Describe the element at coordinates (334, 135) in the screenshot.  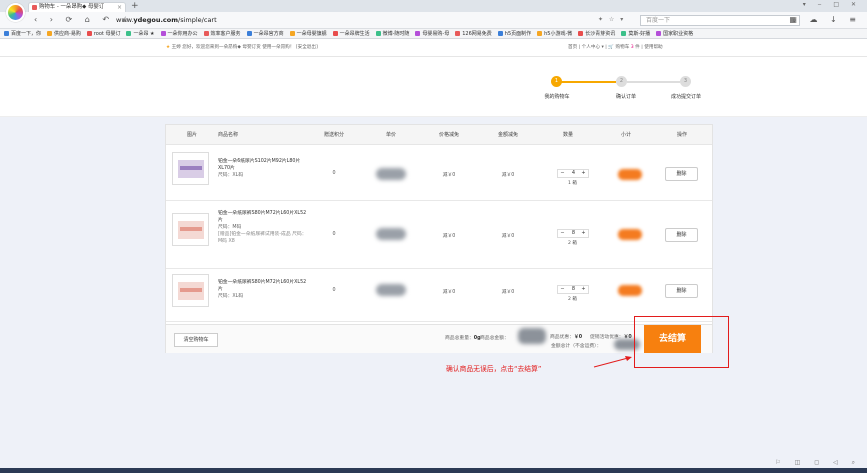
I see `col-points: 赠送积分` at that location.